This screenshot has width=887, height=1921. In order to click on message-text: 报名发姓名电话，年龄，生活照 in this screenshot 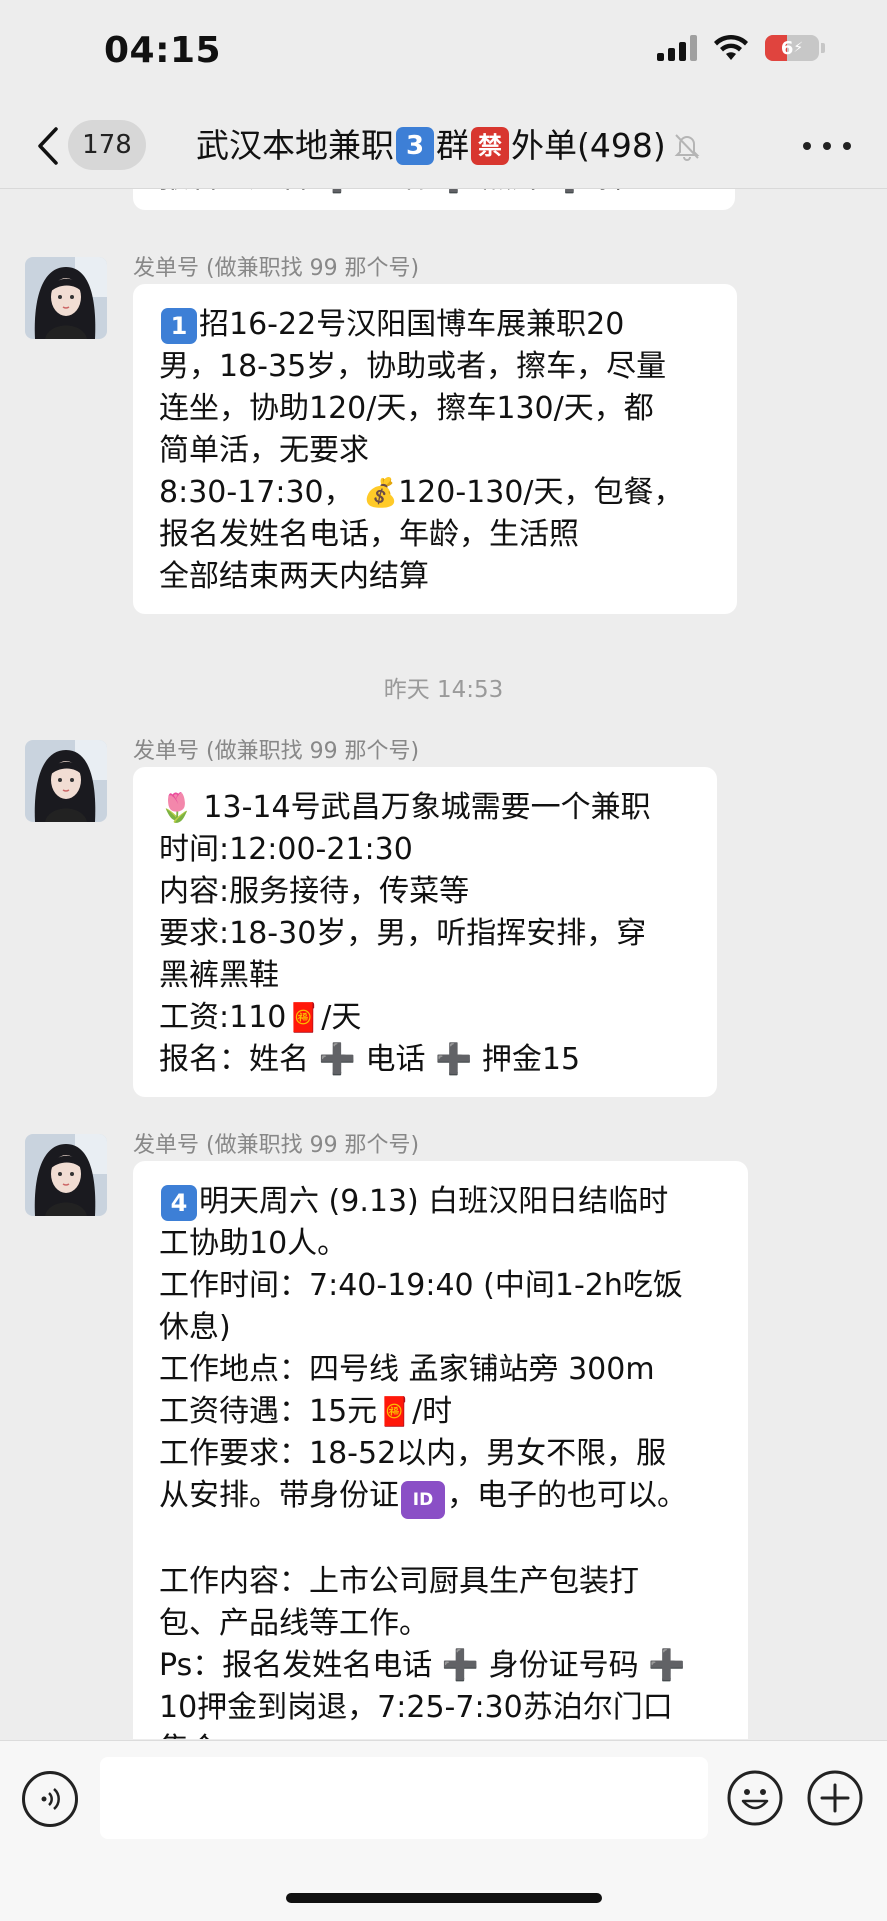, I will do `click(369, 534)`.